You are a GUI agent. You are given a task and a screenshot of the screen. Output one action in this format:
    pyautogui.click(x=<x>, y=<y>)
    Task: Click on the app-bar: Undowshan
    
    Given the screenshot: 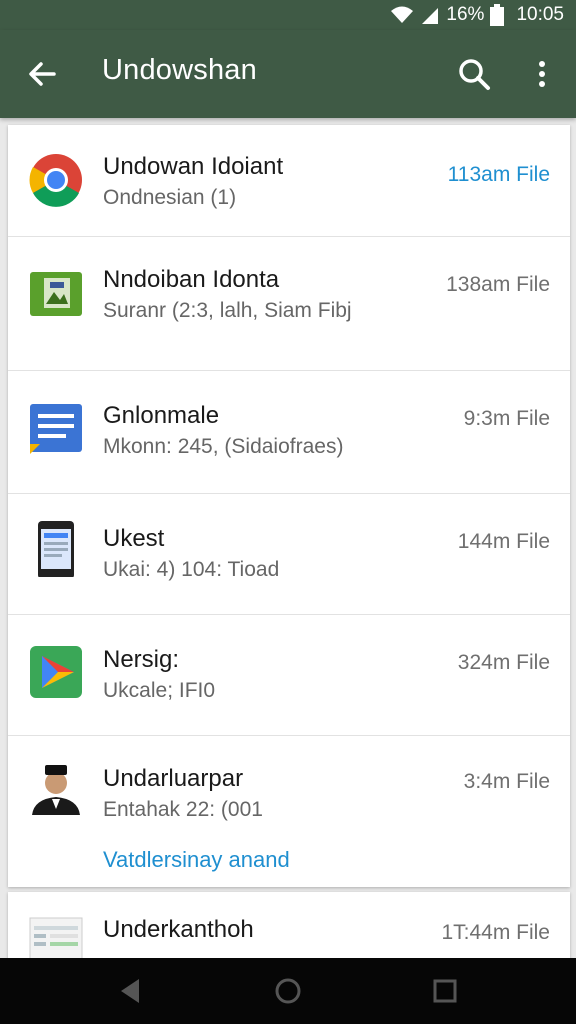 What is the action you would take?
    pyautogui.click(x=288, y=74)
    